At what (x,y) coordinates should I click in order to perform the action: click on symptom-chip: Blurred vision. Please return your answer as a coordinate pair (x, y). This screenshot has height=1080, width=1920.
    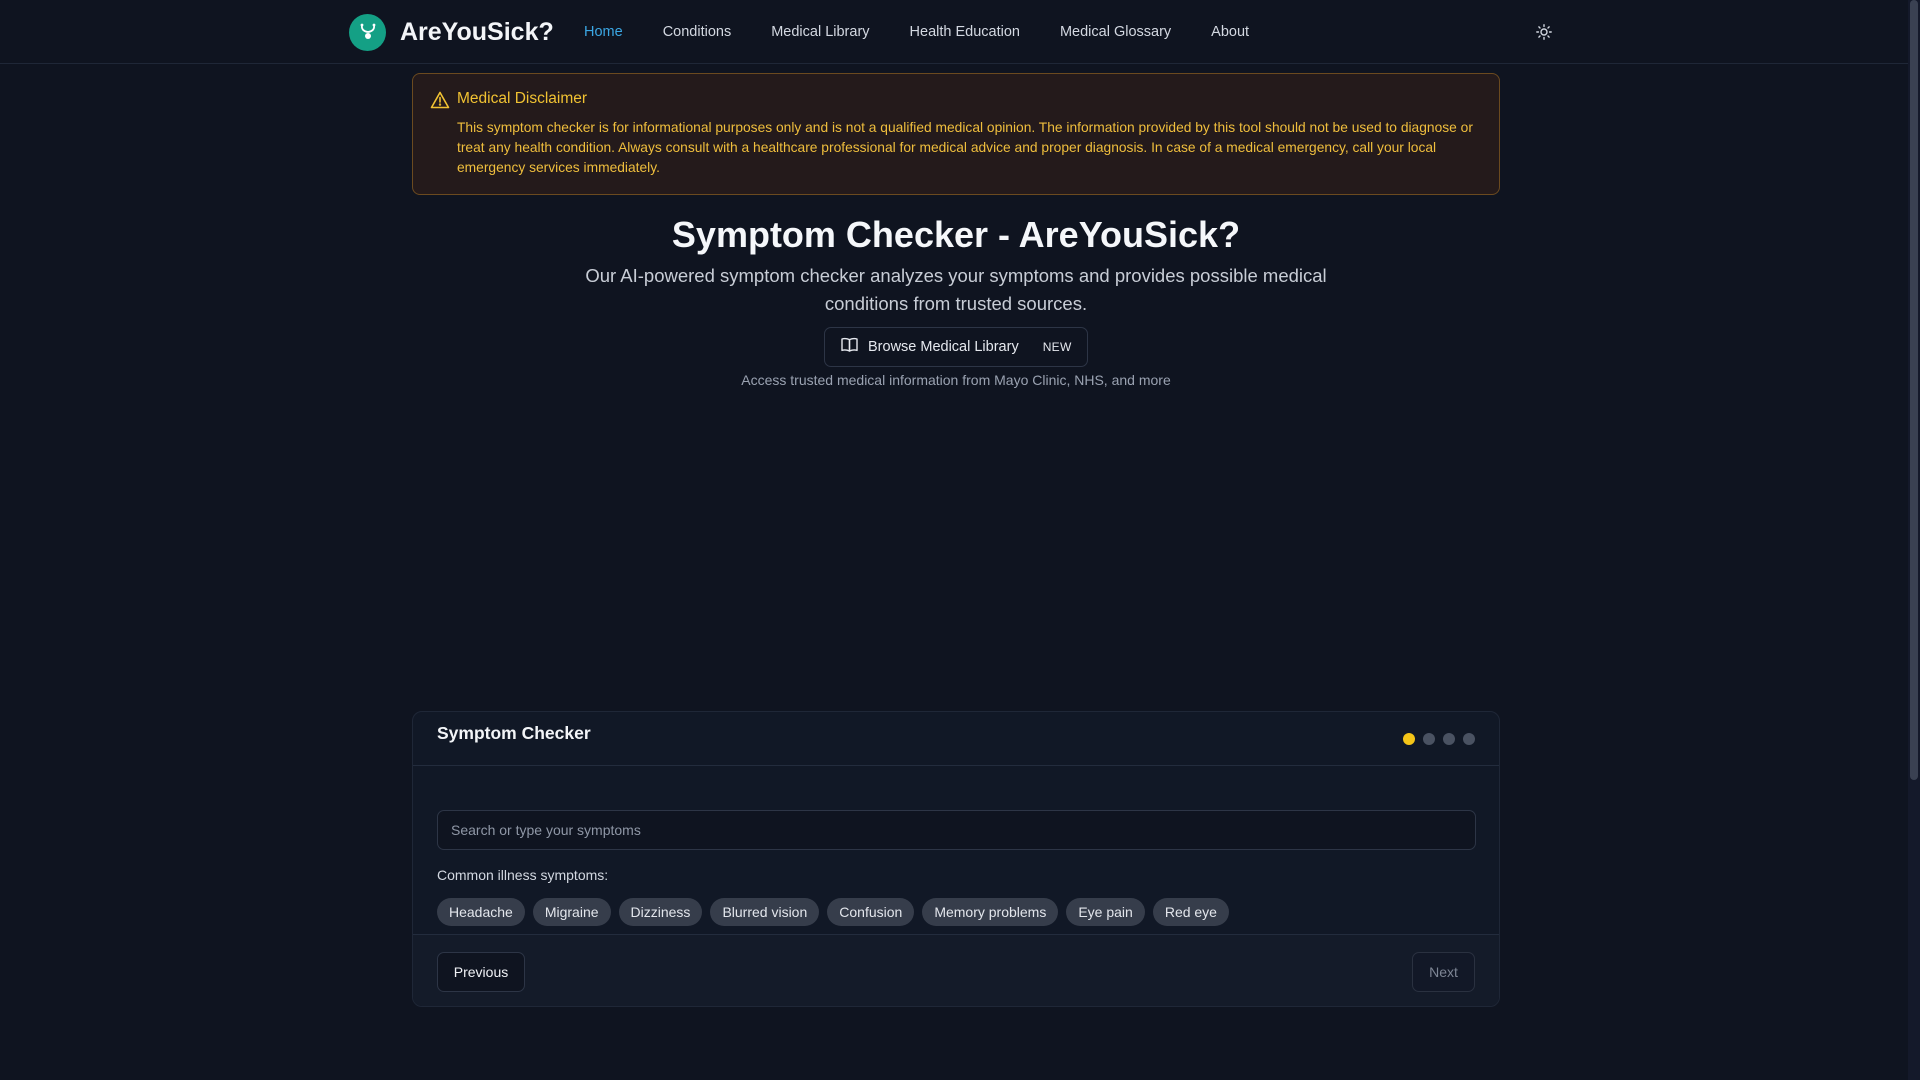
    Looking at the image, I should click on (765, 912).